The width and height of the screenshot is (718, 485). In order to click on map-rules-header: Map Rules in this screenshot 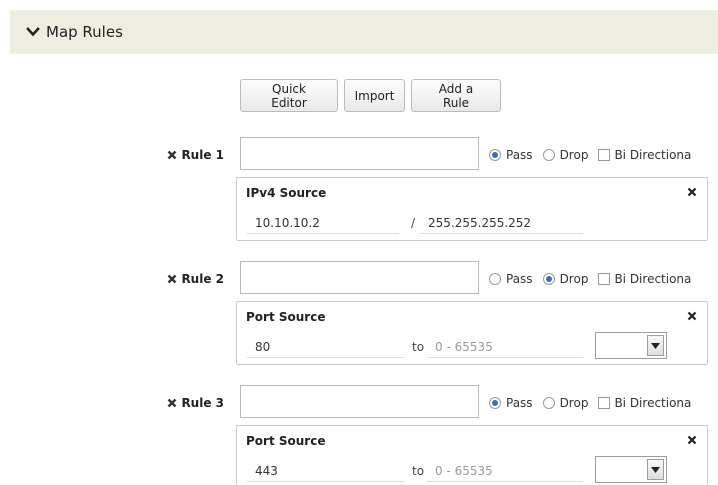, I will do `click(364, 32)`.